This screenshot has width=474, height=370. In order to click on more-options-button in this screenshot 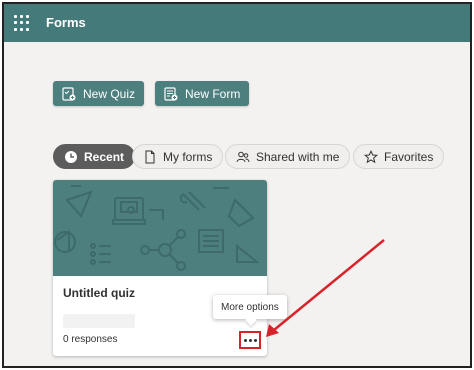, I will do `click(250, 340)`.